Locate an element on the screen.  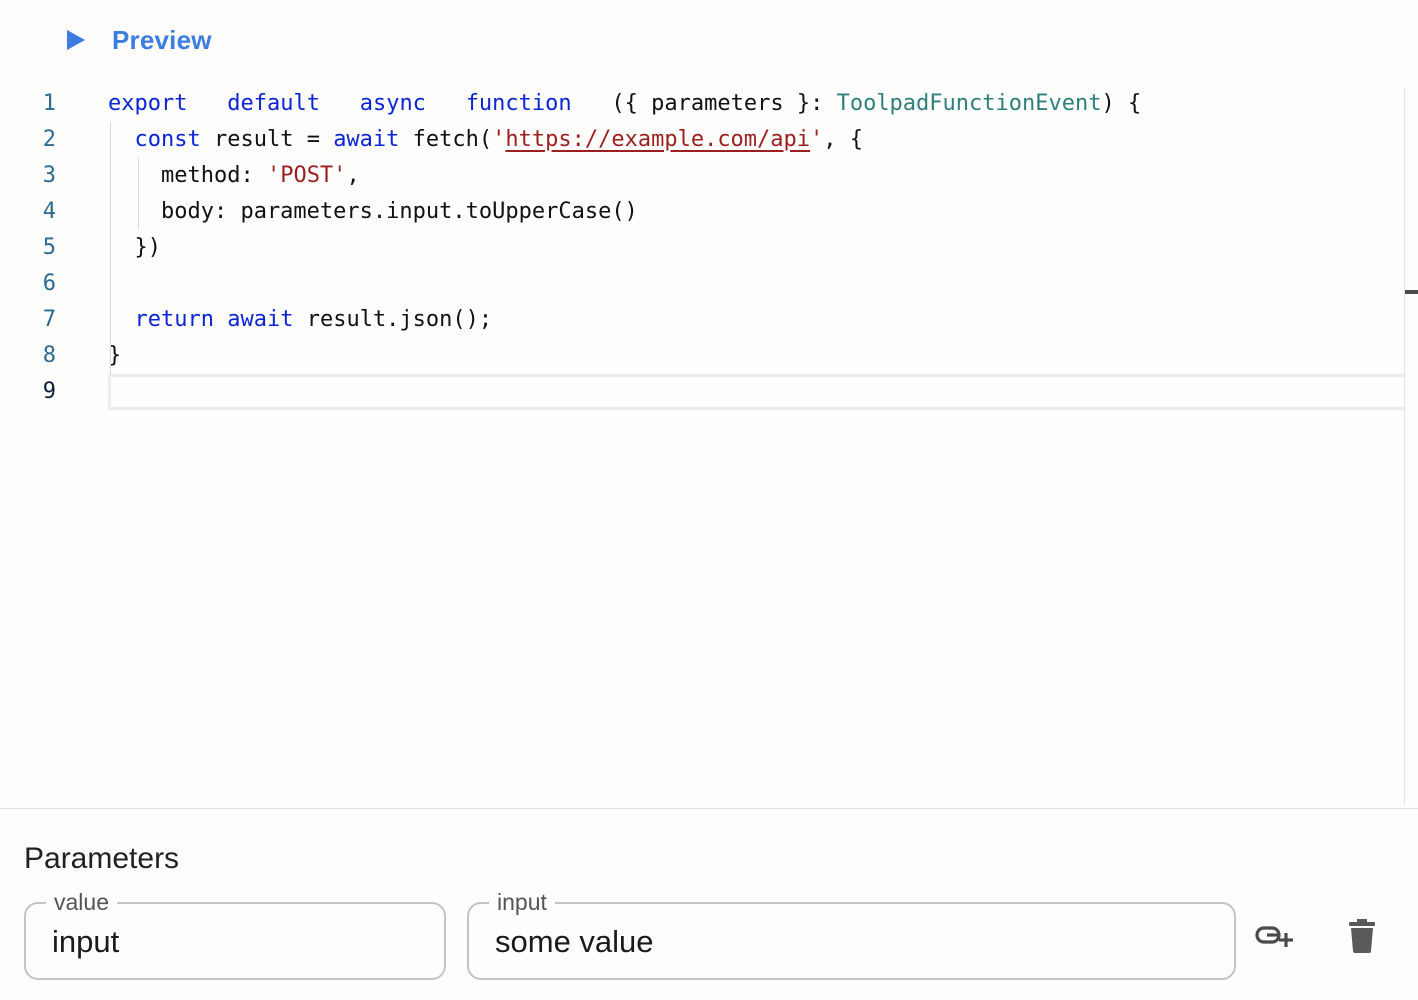
parameter-name-label: value is located at coordinates (81, 902).